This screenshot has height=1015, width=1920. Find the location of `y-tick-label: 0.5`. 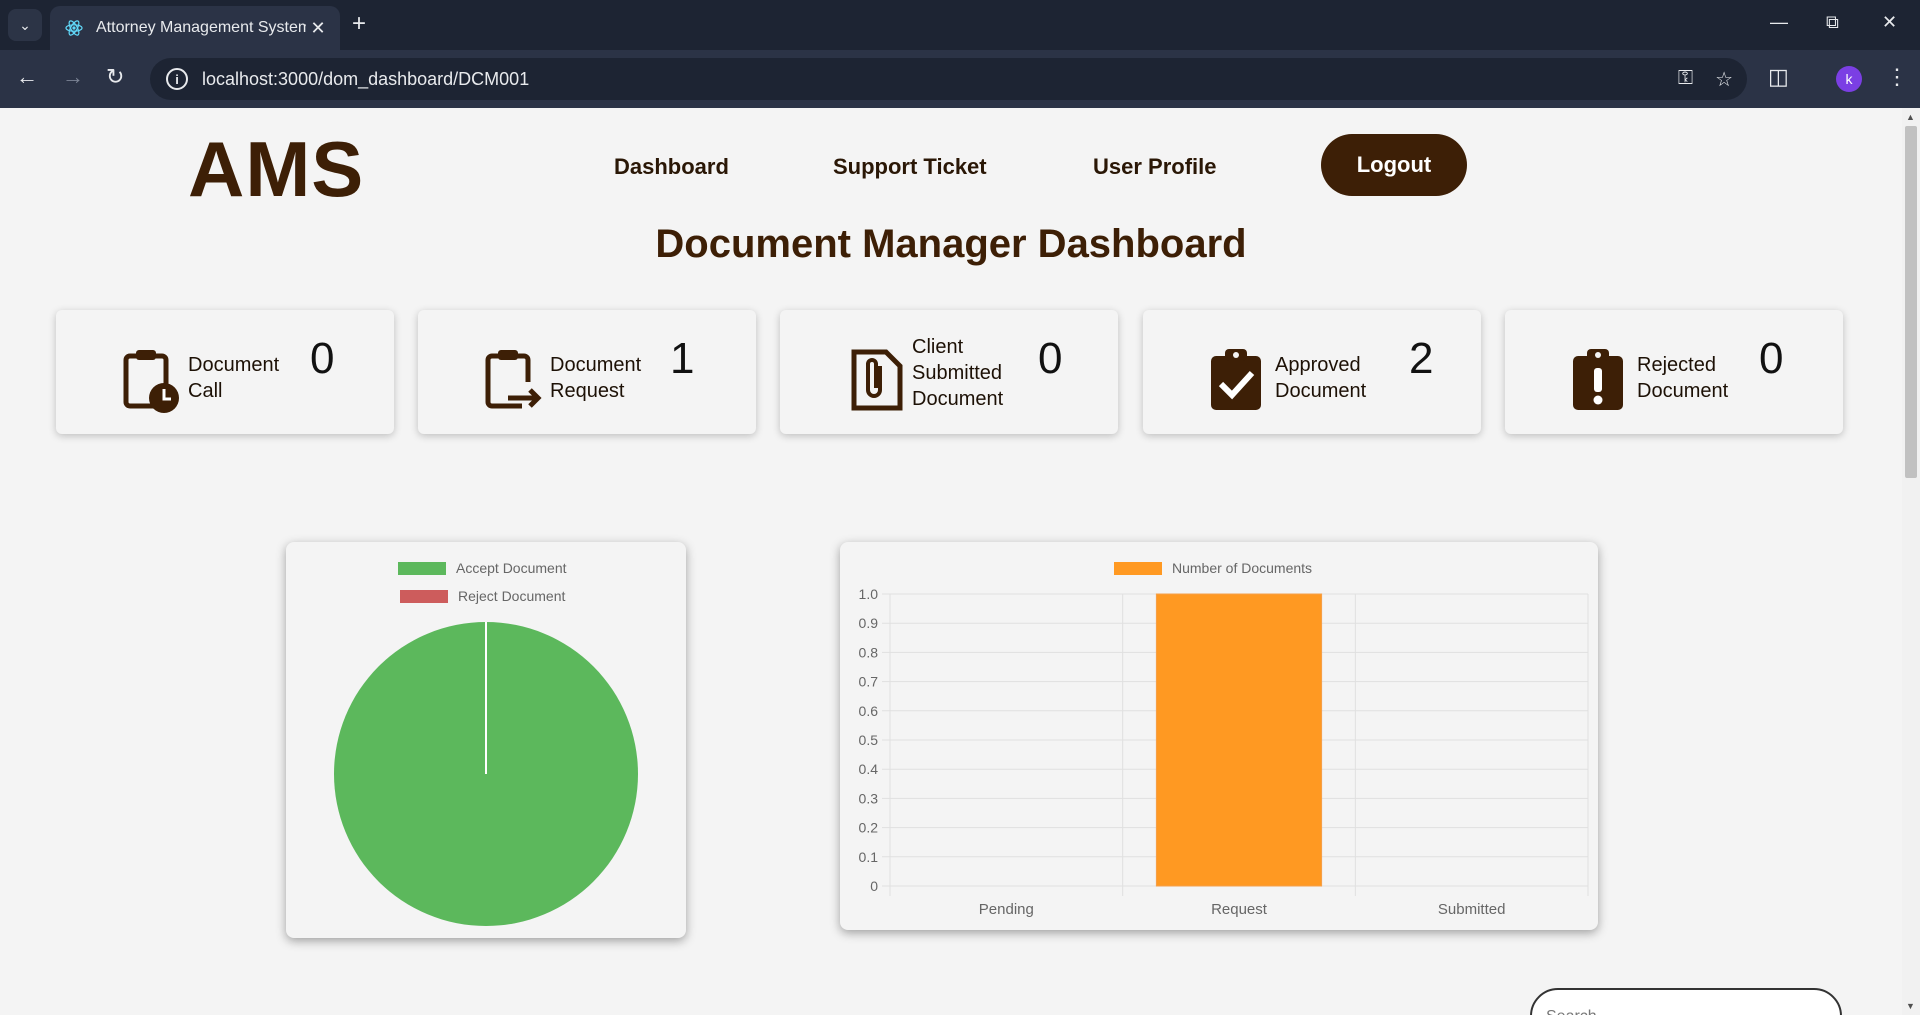

y-tick-label: 0.5 is located at coordinates (869, 740).